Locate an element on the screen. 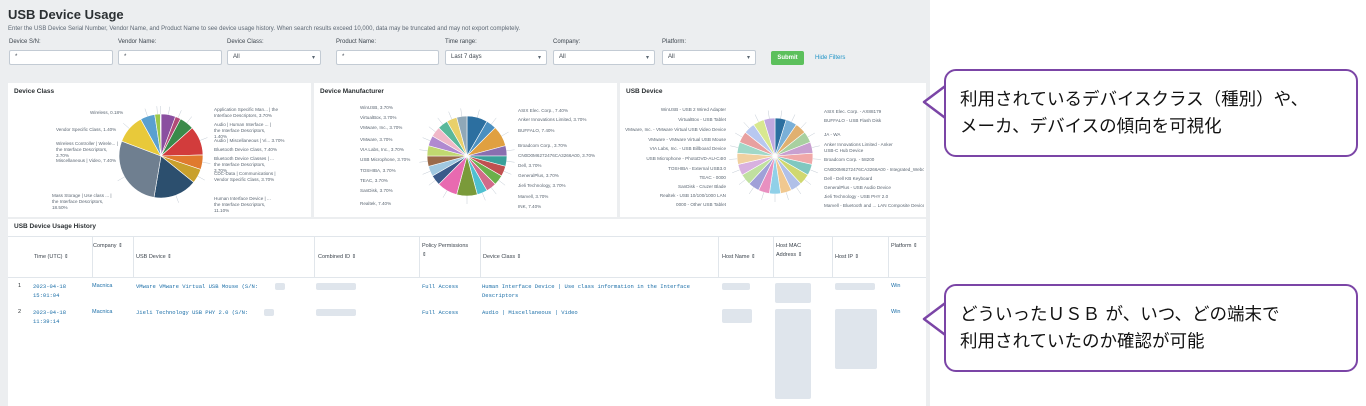 This screenshot has width=1366, height=406. platform-label: Platform: is located at coordinates (674, 42).